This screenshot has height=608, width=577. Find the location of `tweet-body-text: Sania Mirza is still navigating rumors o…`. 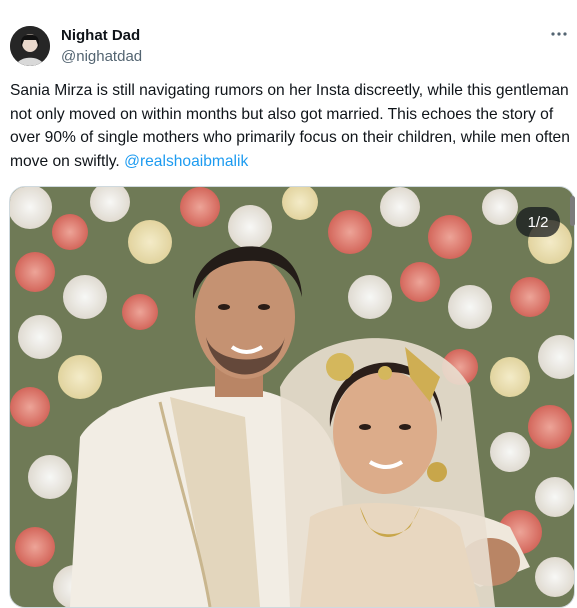

tweet-body-text: Sania Mirza is still navigating rumors o… is located at coordinates (290, 126).